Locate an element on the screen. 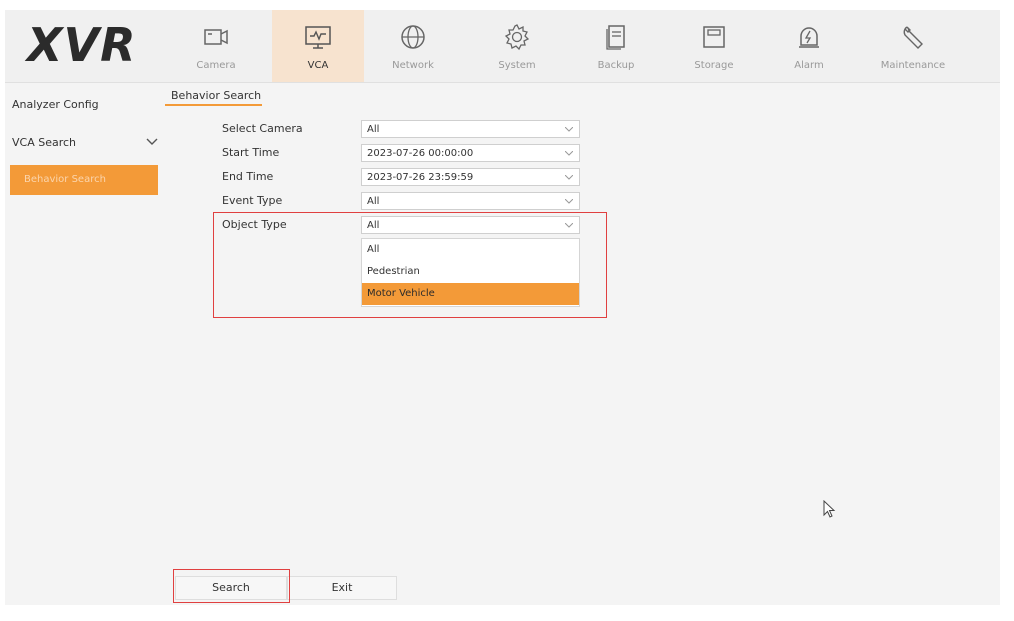 This screenshot has height=621, width=1014. wrench-icon is located at coordinates (913, 37).